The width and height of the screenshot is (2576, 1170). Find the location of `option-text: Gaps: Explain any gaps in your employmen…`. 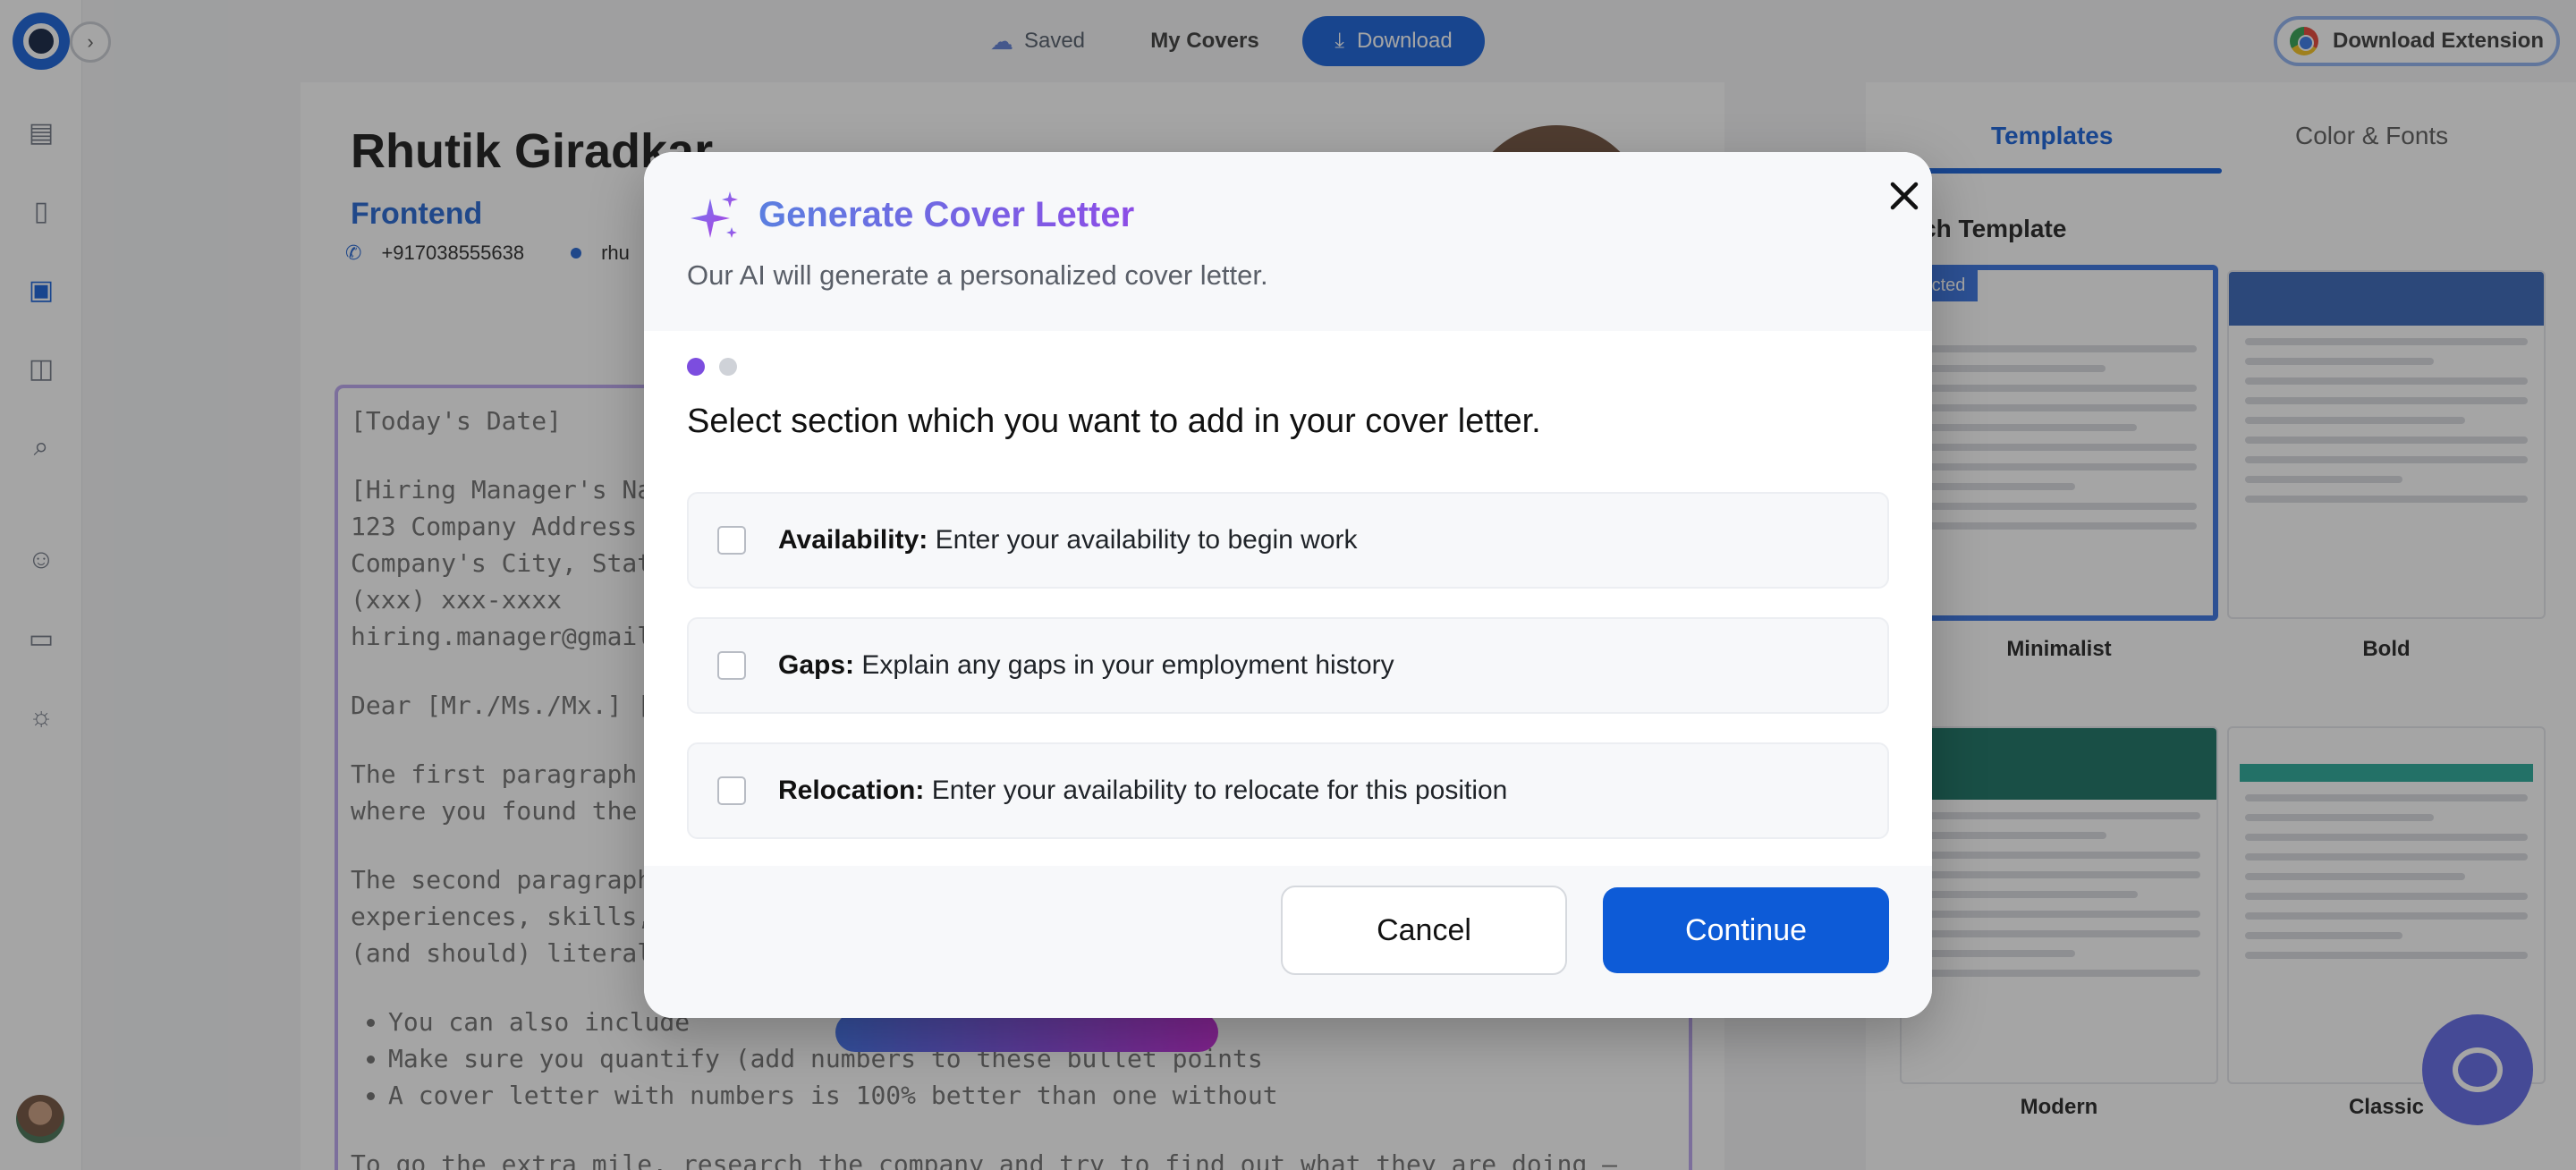

option-text: Gaps: Explain any gaps in your employmen… is located at coordinates (1086, 665).